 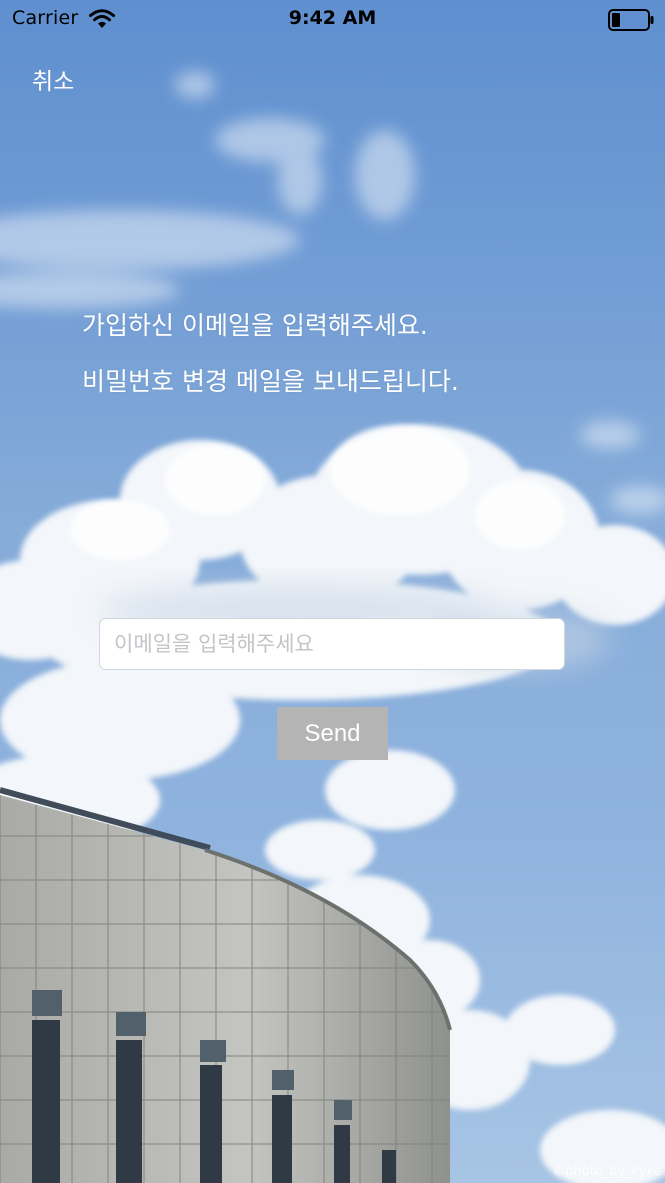 I want to click on photo-credit: ©photo_by_kykc, so click(x=606, y=1171).